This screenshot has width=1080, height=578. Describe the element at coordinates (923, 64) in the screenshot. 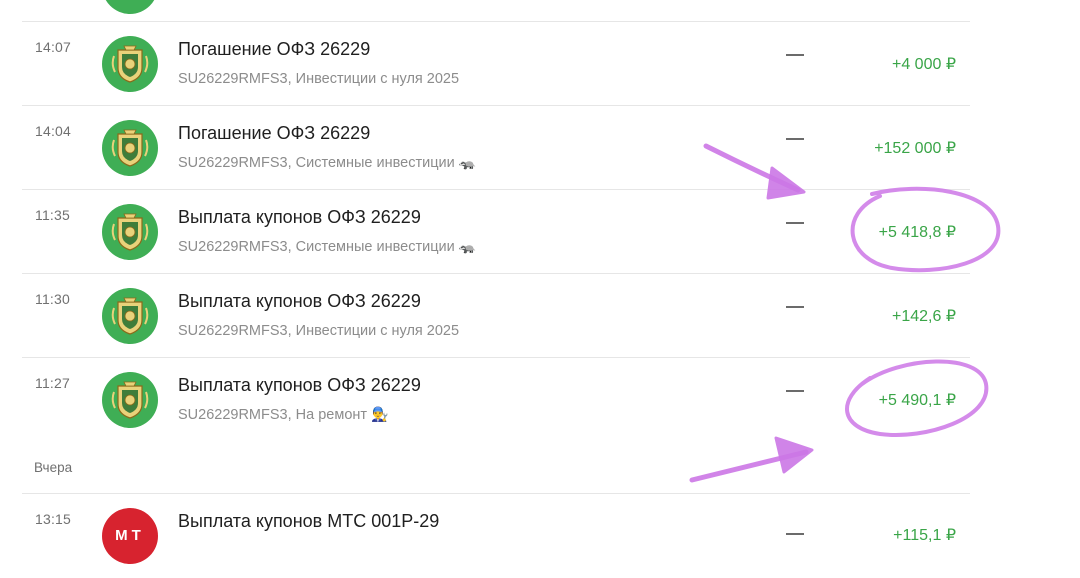

I see `operation-amount: +4 000 ₽` at that location.